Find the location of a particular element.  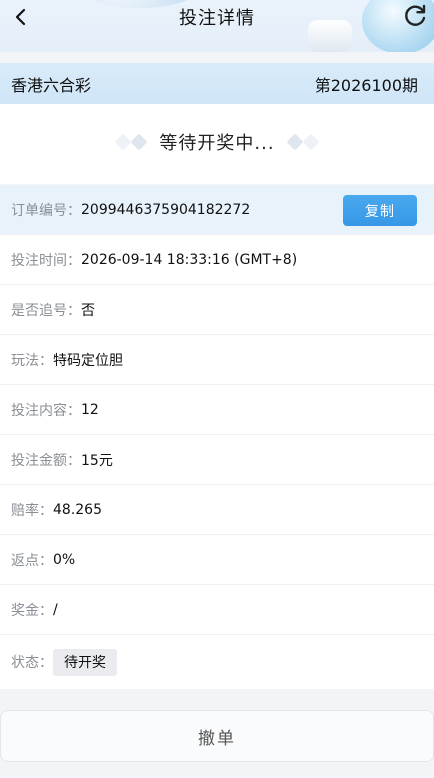

diamond-decoration-right is located at coordinates (303, 142).